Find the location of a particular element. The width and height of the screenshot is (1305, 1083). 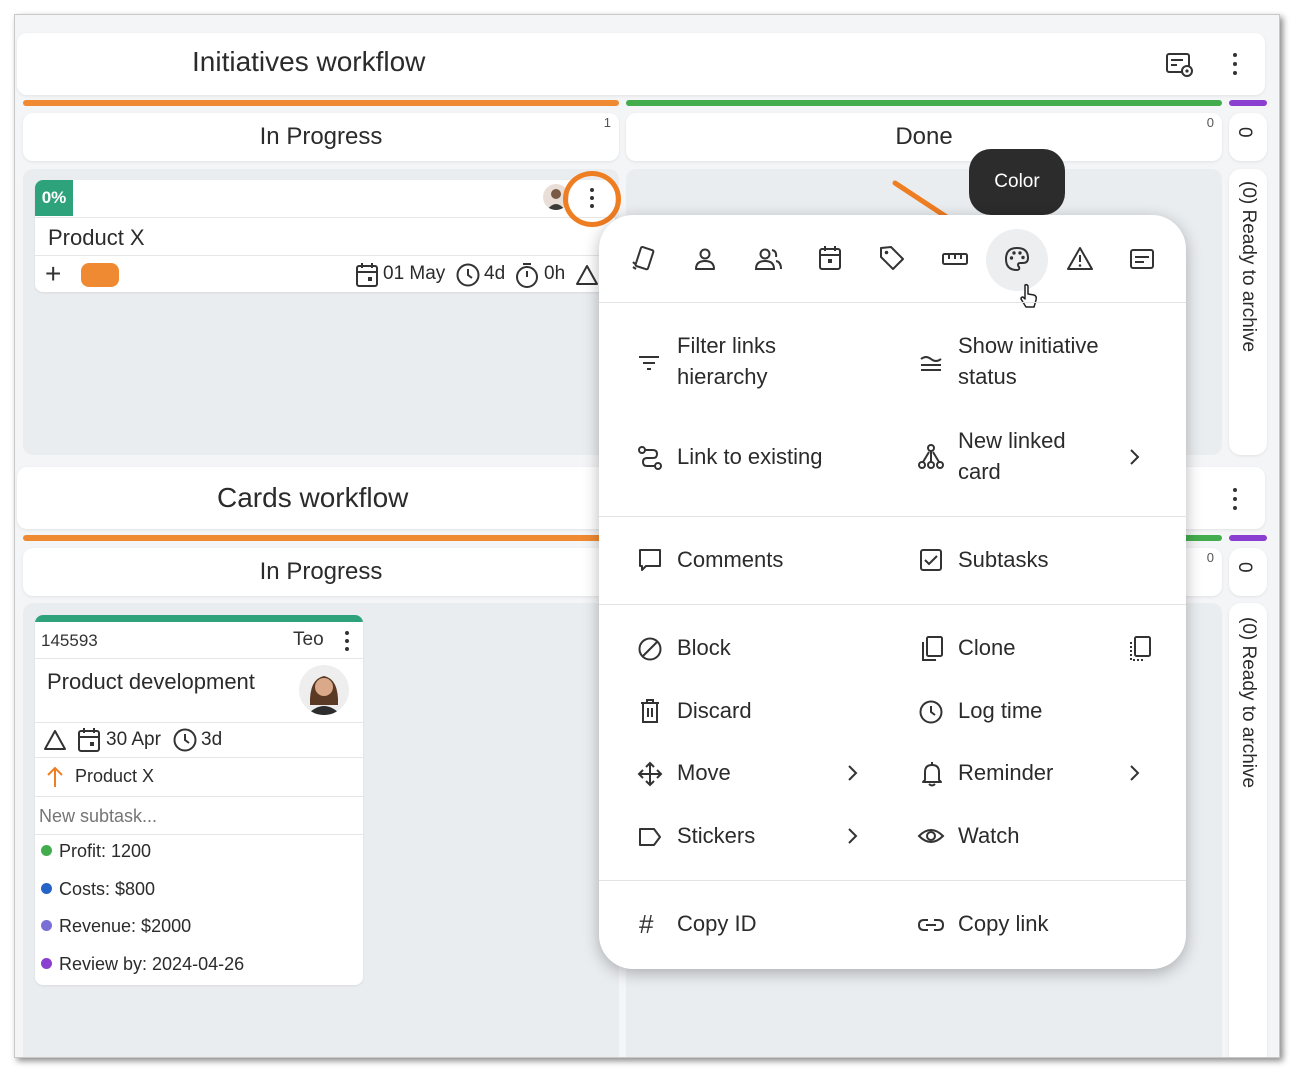

new-linked-label-line-1: New linked is located at coordinates (1012, 440).